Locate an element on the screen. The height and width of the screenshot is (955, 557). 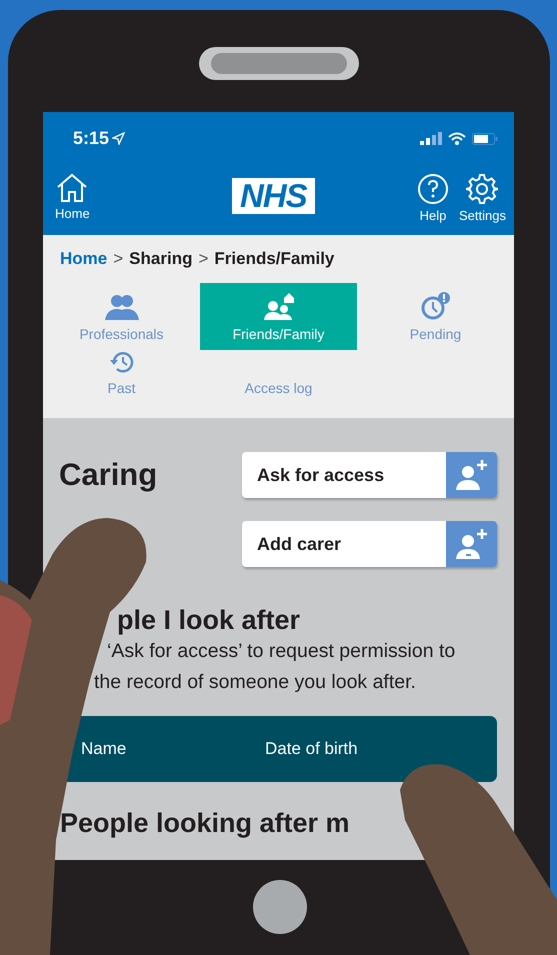
help-icon is located at coordinates (433, 189).